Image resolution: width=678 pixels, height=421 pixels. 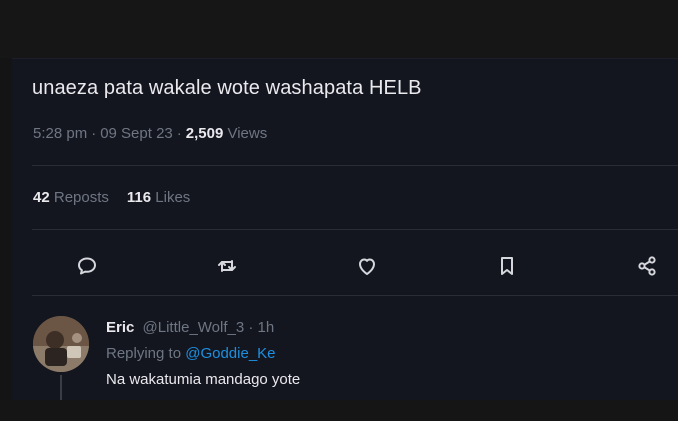 What do you see at coordinates (203, 379) in the screenshot?
I see `reply-text: Na wakatumia mandago yote` at bounding box center [203, 379].